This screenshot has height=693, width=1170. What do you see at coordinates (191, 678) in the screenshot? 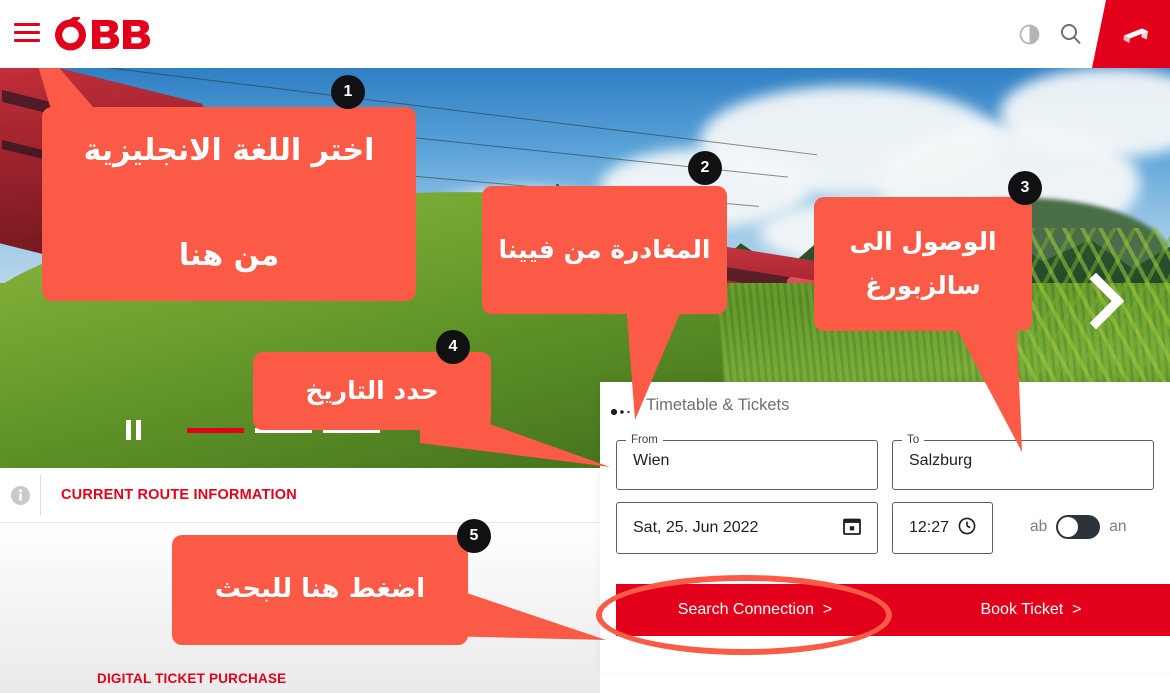
I see `digital-ticket-purchase-label: DIGITAL TICKET PURCHASE` at bounding box center [191, 678].